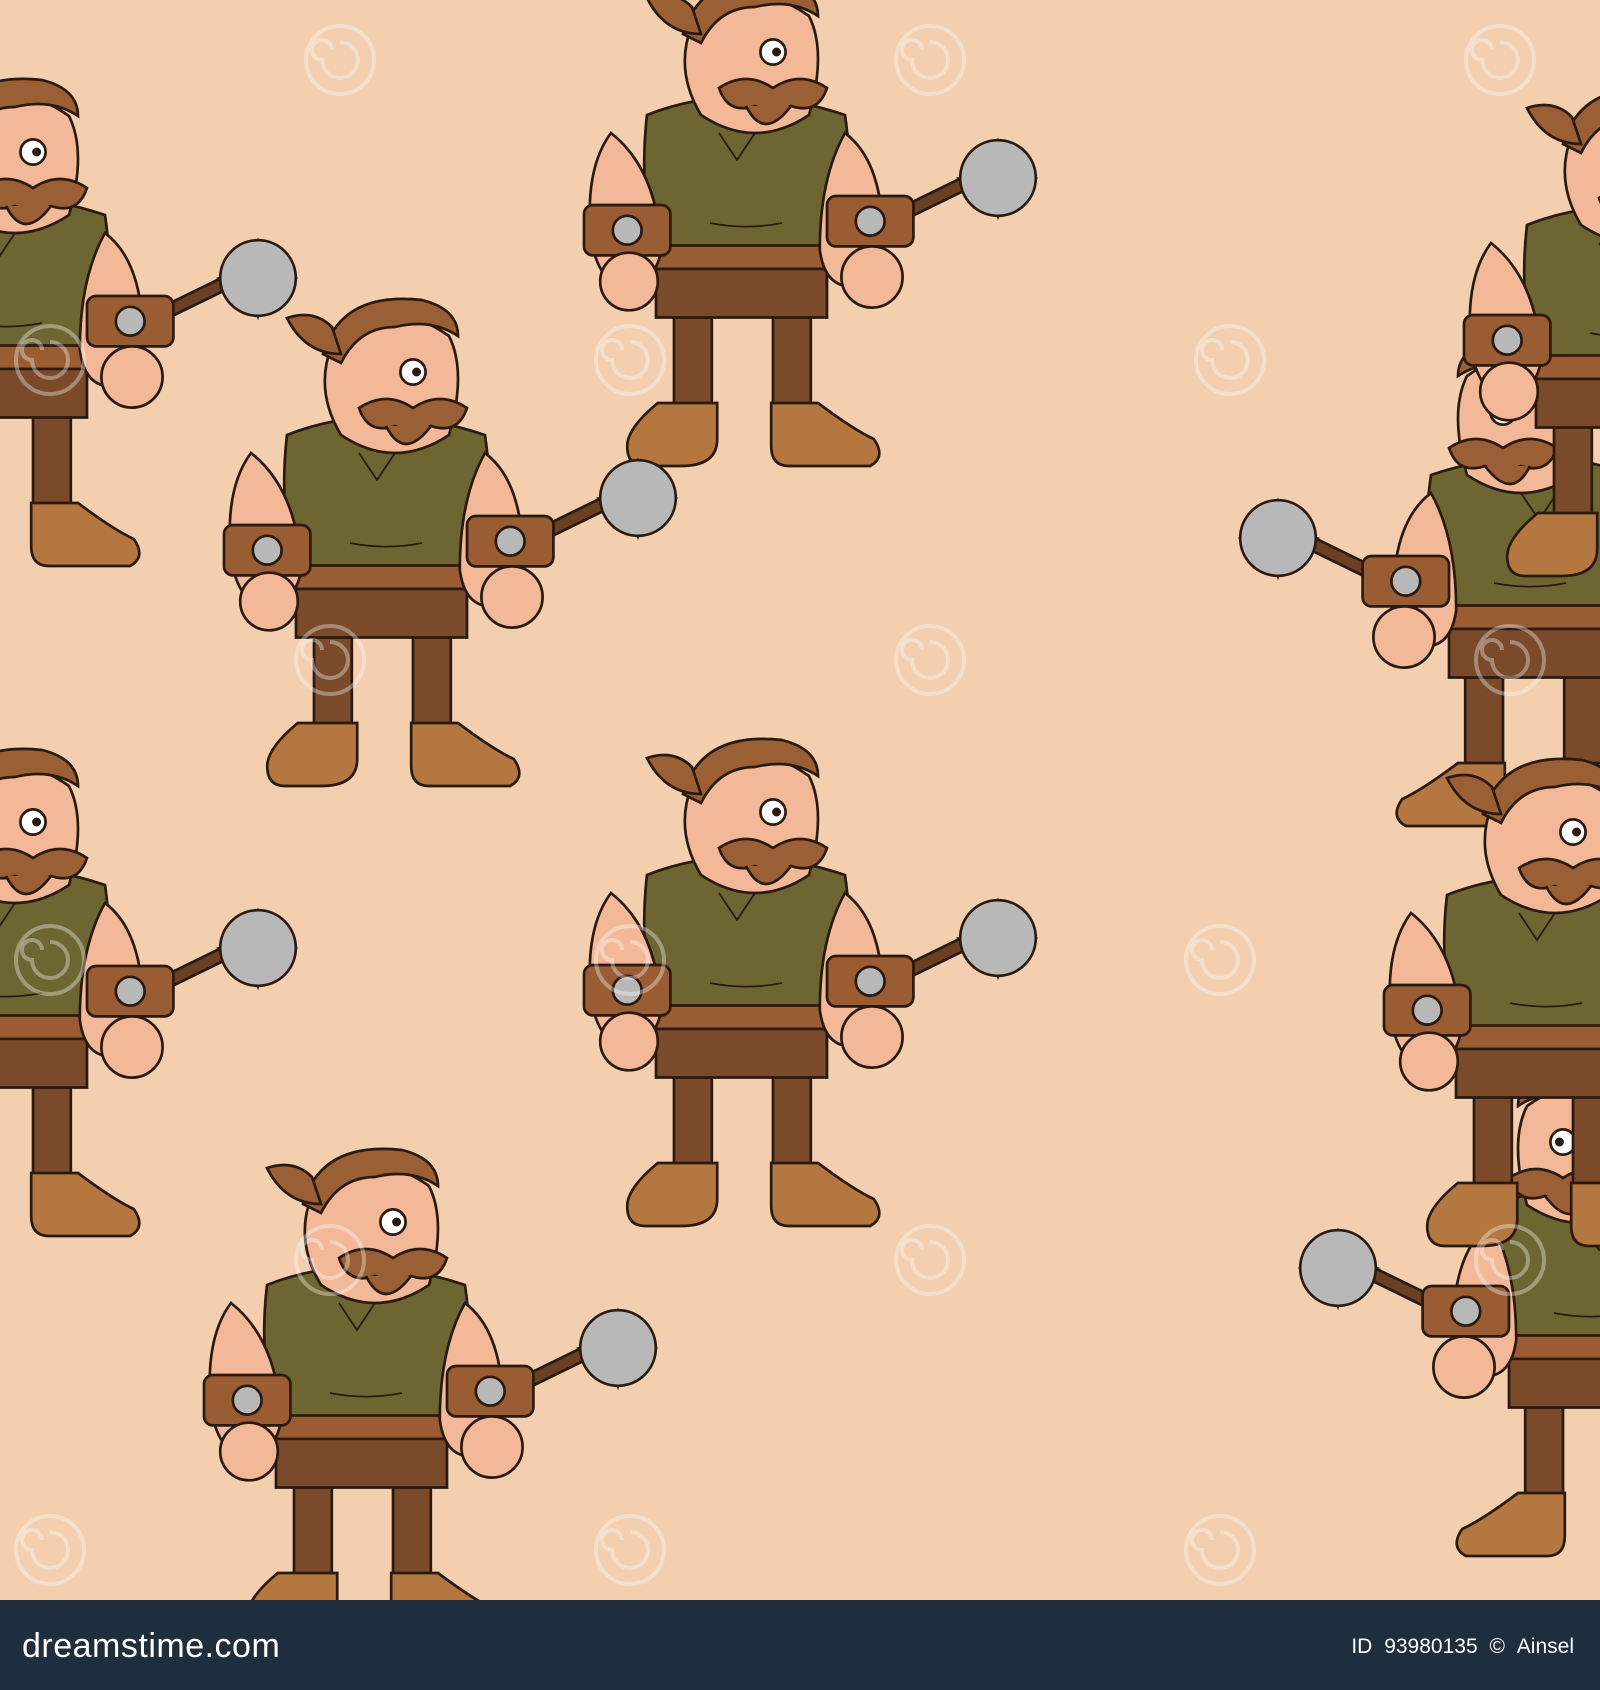 The image size is (1600, 1690). I want to click on stock-footer-bar: dreamstime.com ID 93980135 © Ainsel, so click(800, 1645).